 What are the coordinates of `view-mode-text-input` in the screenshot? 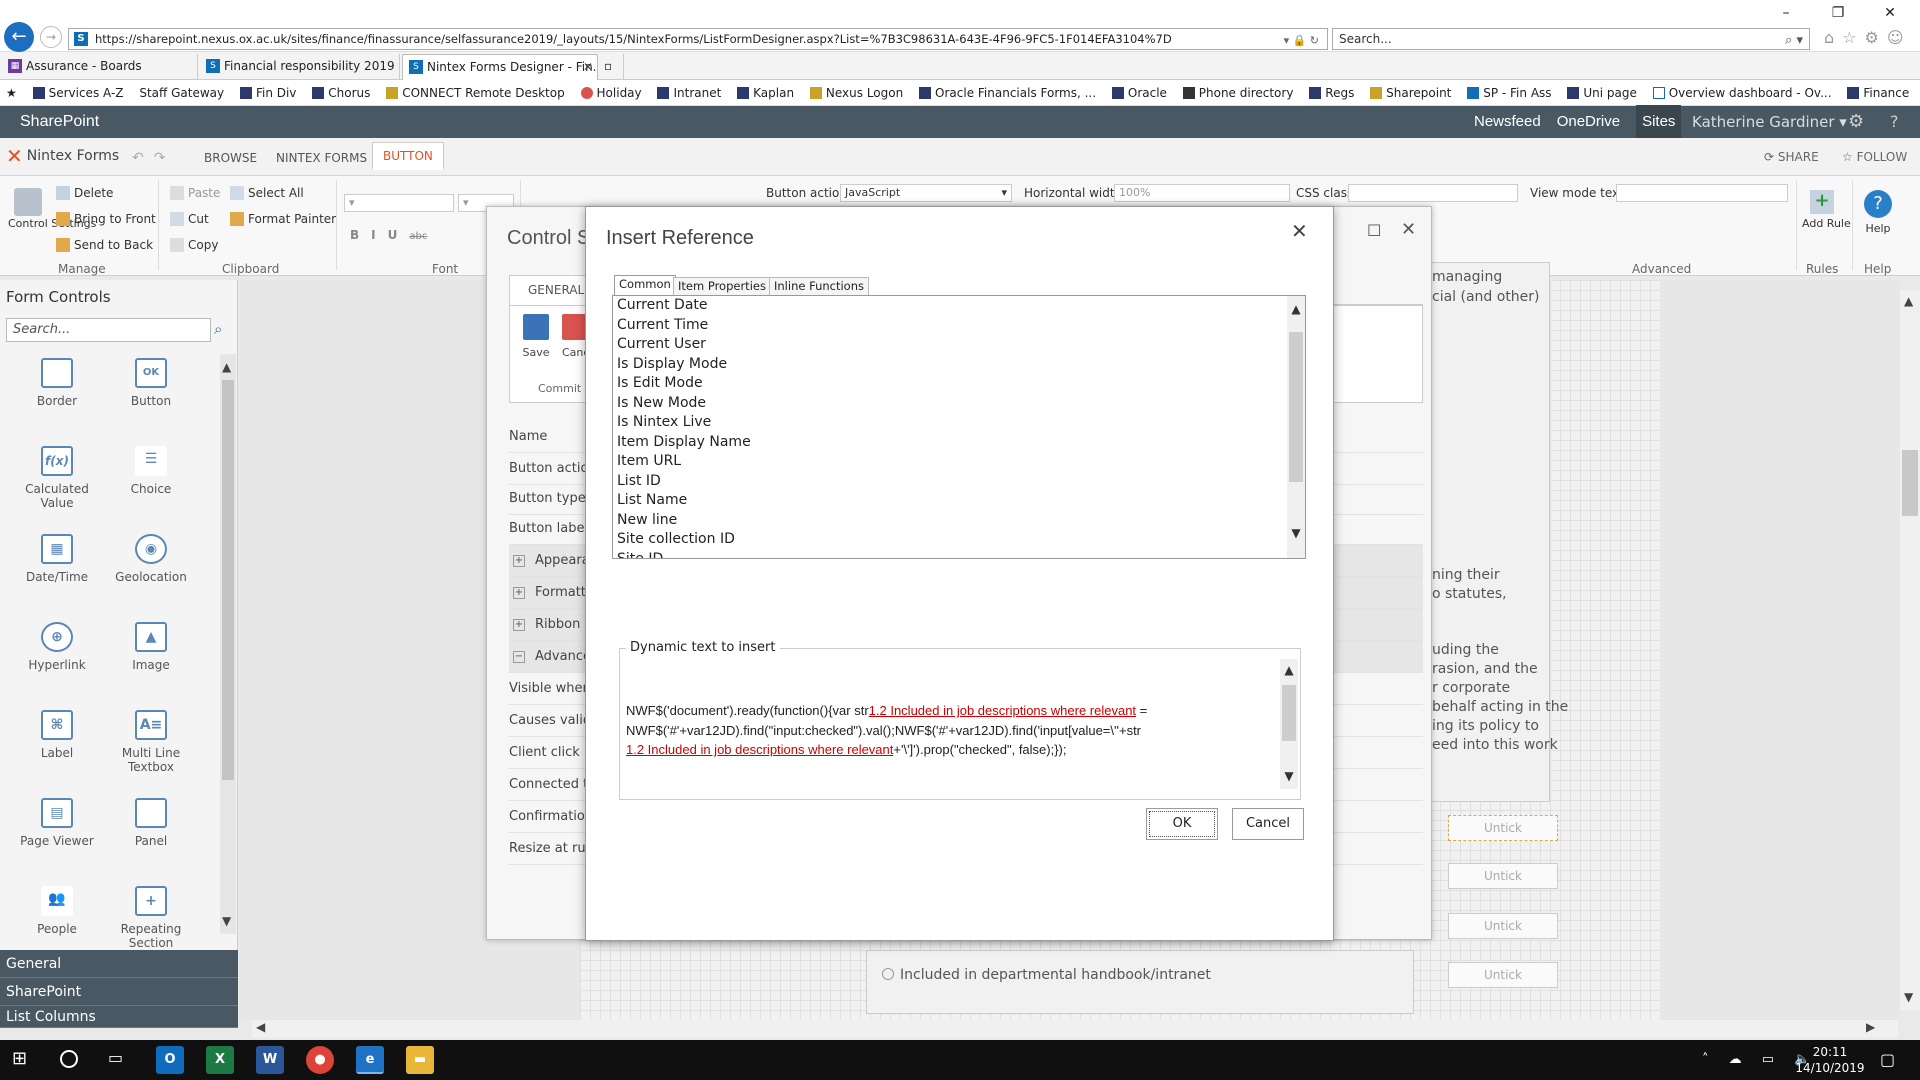 It's located at (1702, 193).